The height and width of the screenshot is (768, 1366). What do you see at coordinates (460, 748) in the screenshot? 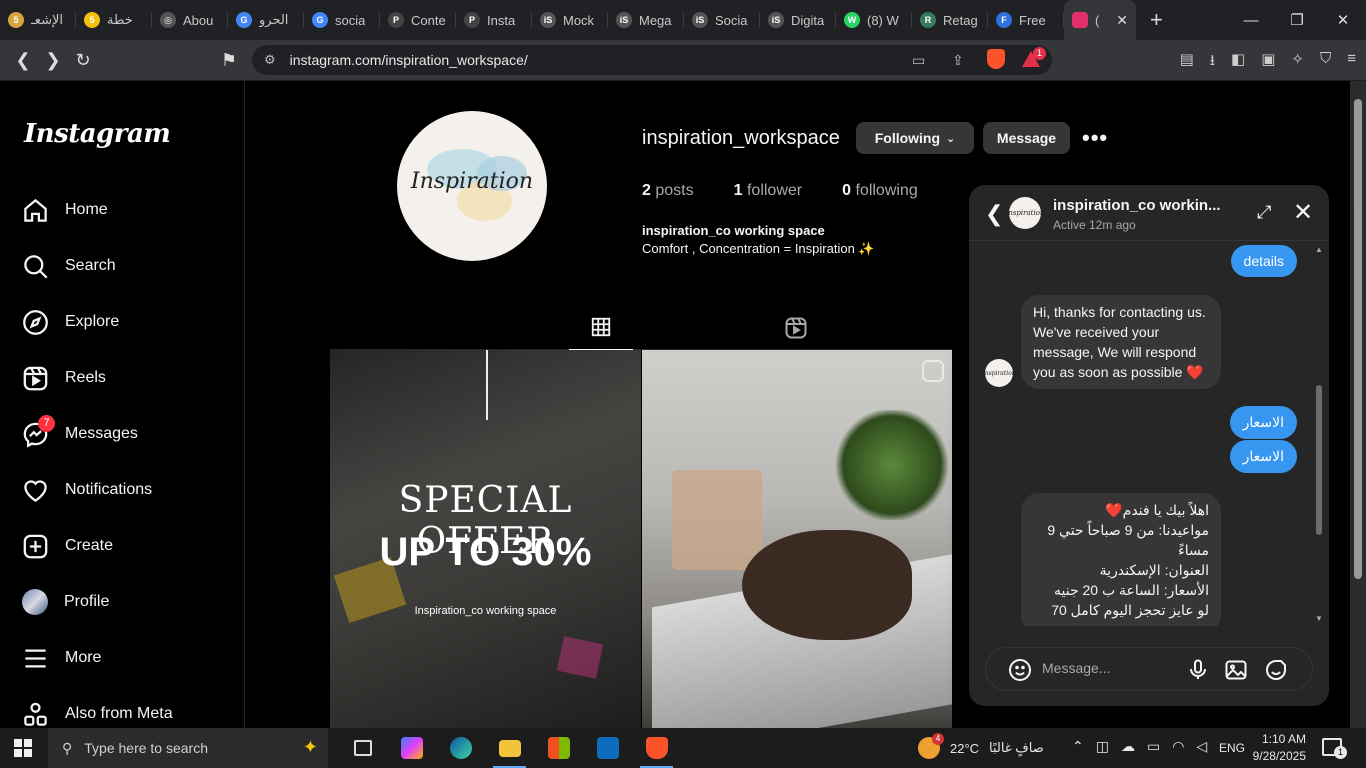
I see `edge-icon` at bounding box center [460, 748].